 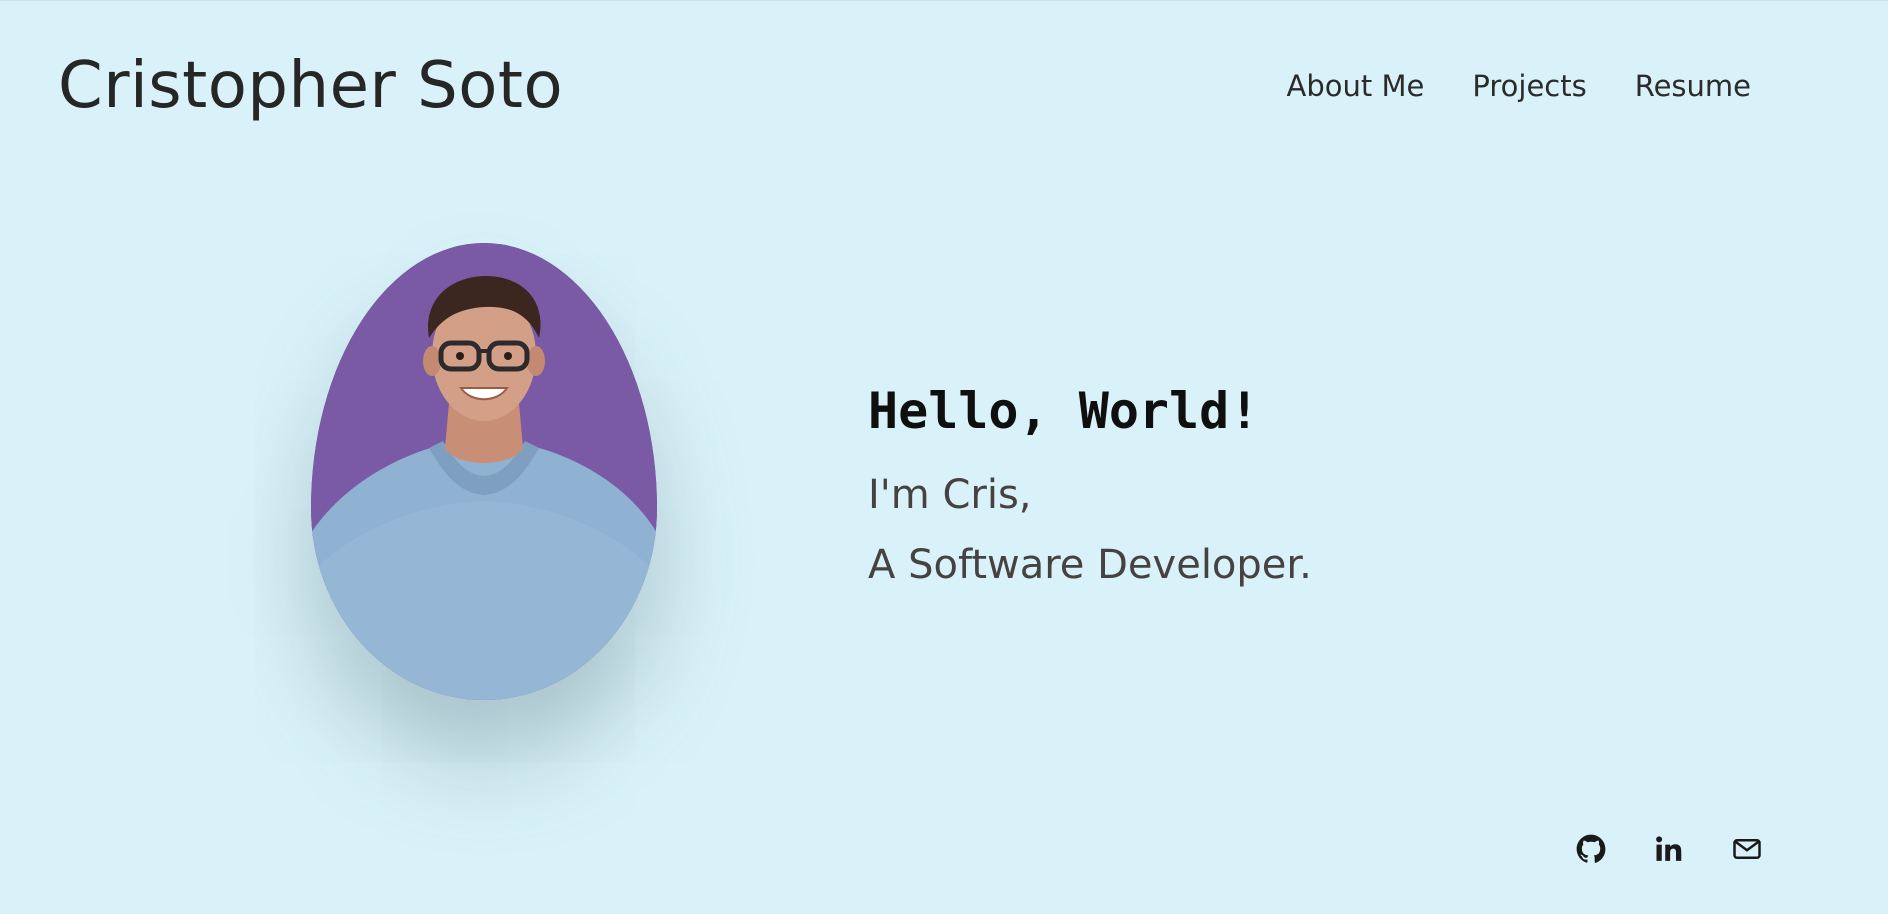 I want to click on profile-photo-illustration, so click(x=484, y=471).